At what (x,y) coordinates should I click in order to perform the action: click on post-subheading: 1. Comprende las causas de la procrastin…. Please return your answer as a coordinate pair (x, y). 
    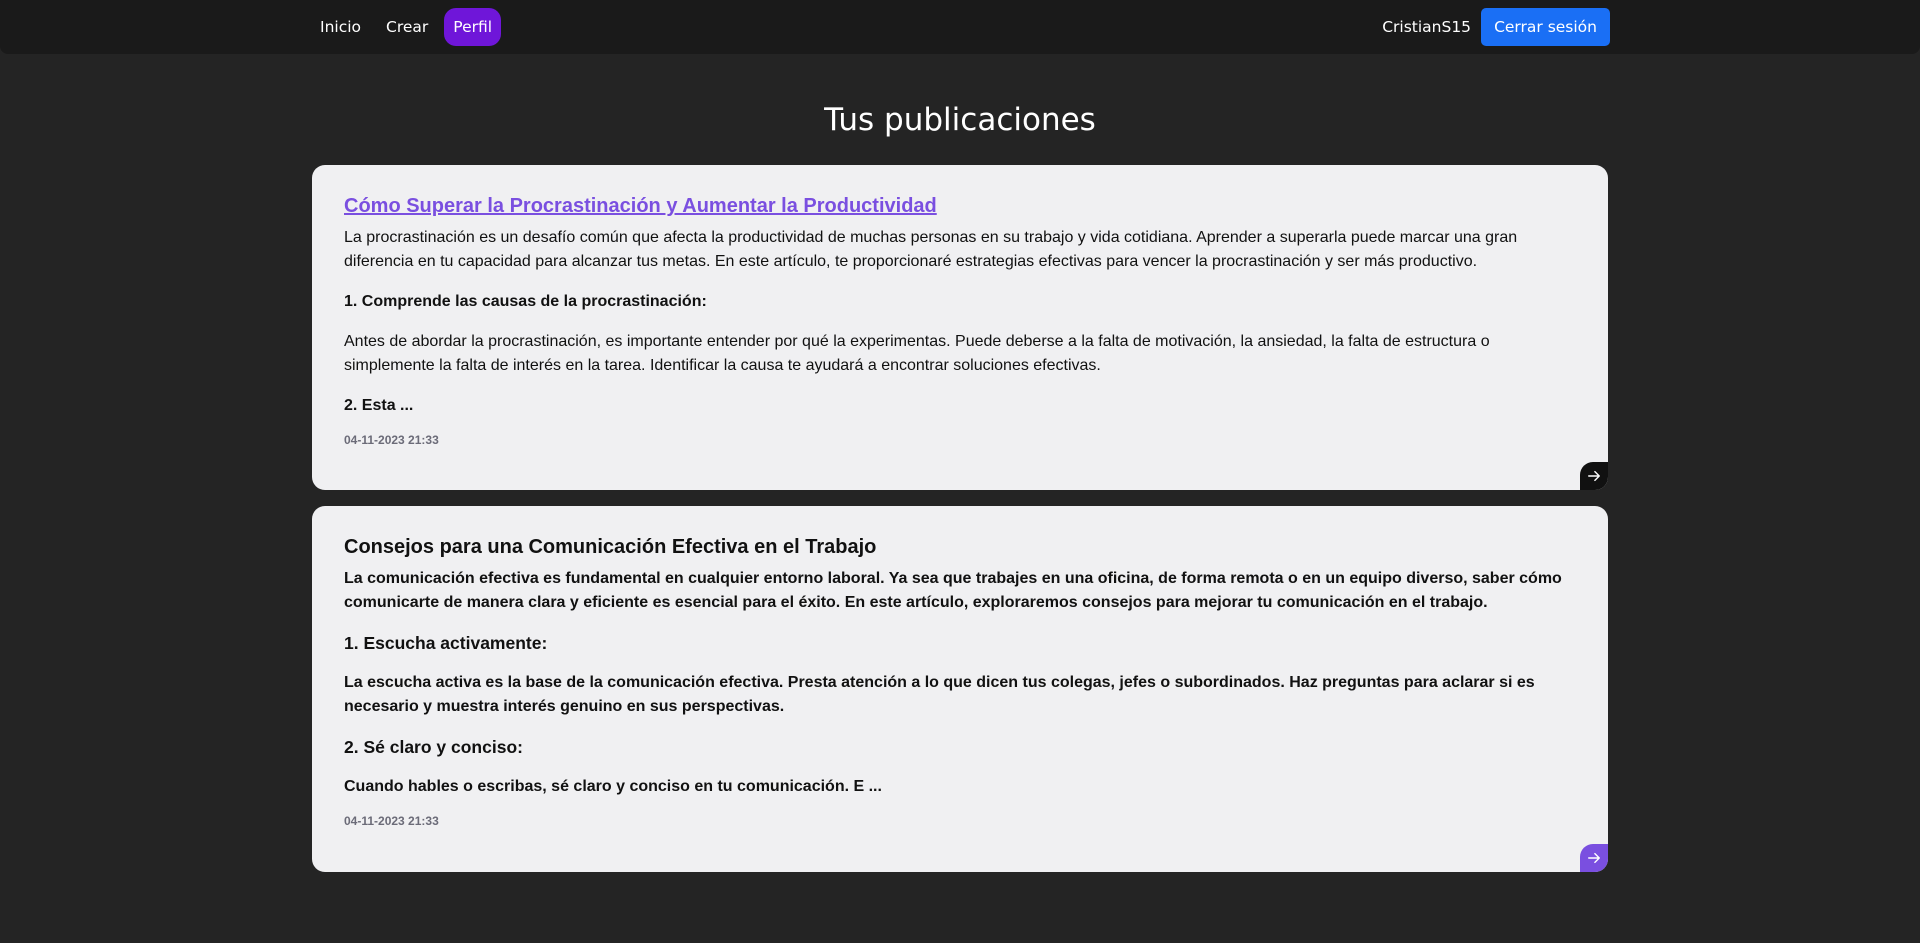
    Looking at the image, I should click on (525, 301).